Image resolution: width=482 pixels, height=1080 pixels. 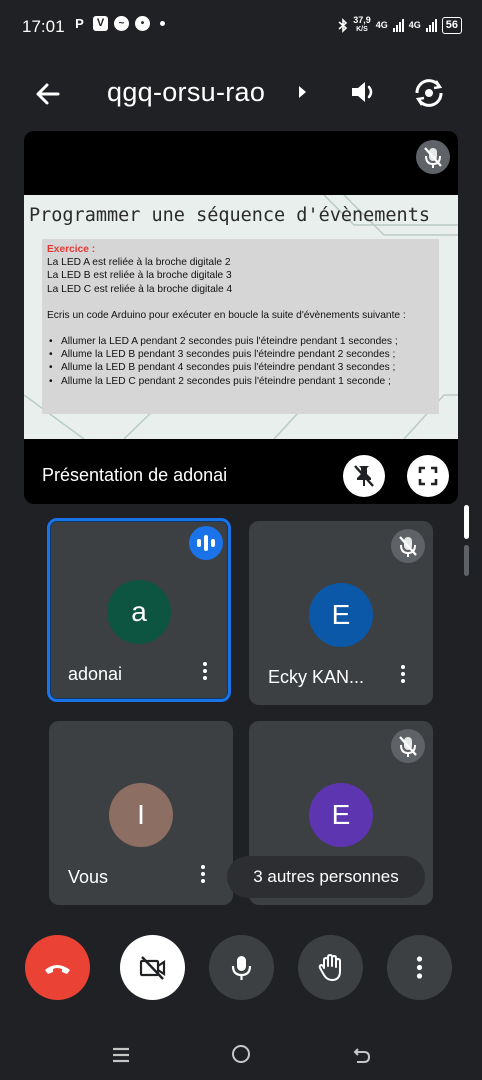 What do you see at coordinates (100, 23) in the screenshot?
I see `v-app-icon: V` at bounding box center [100, 23].